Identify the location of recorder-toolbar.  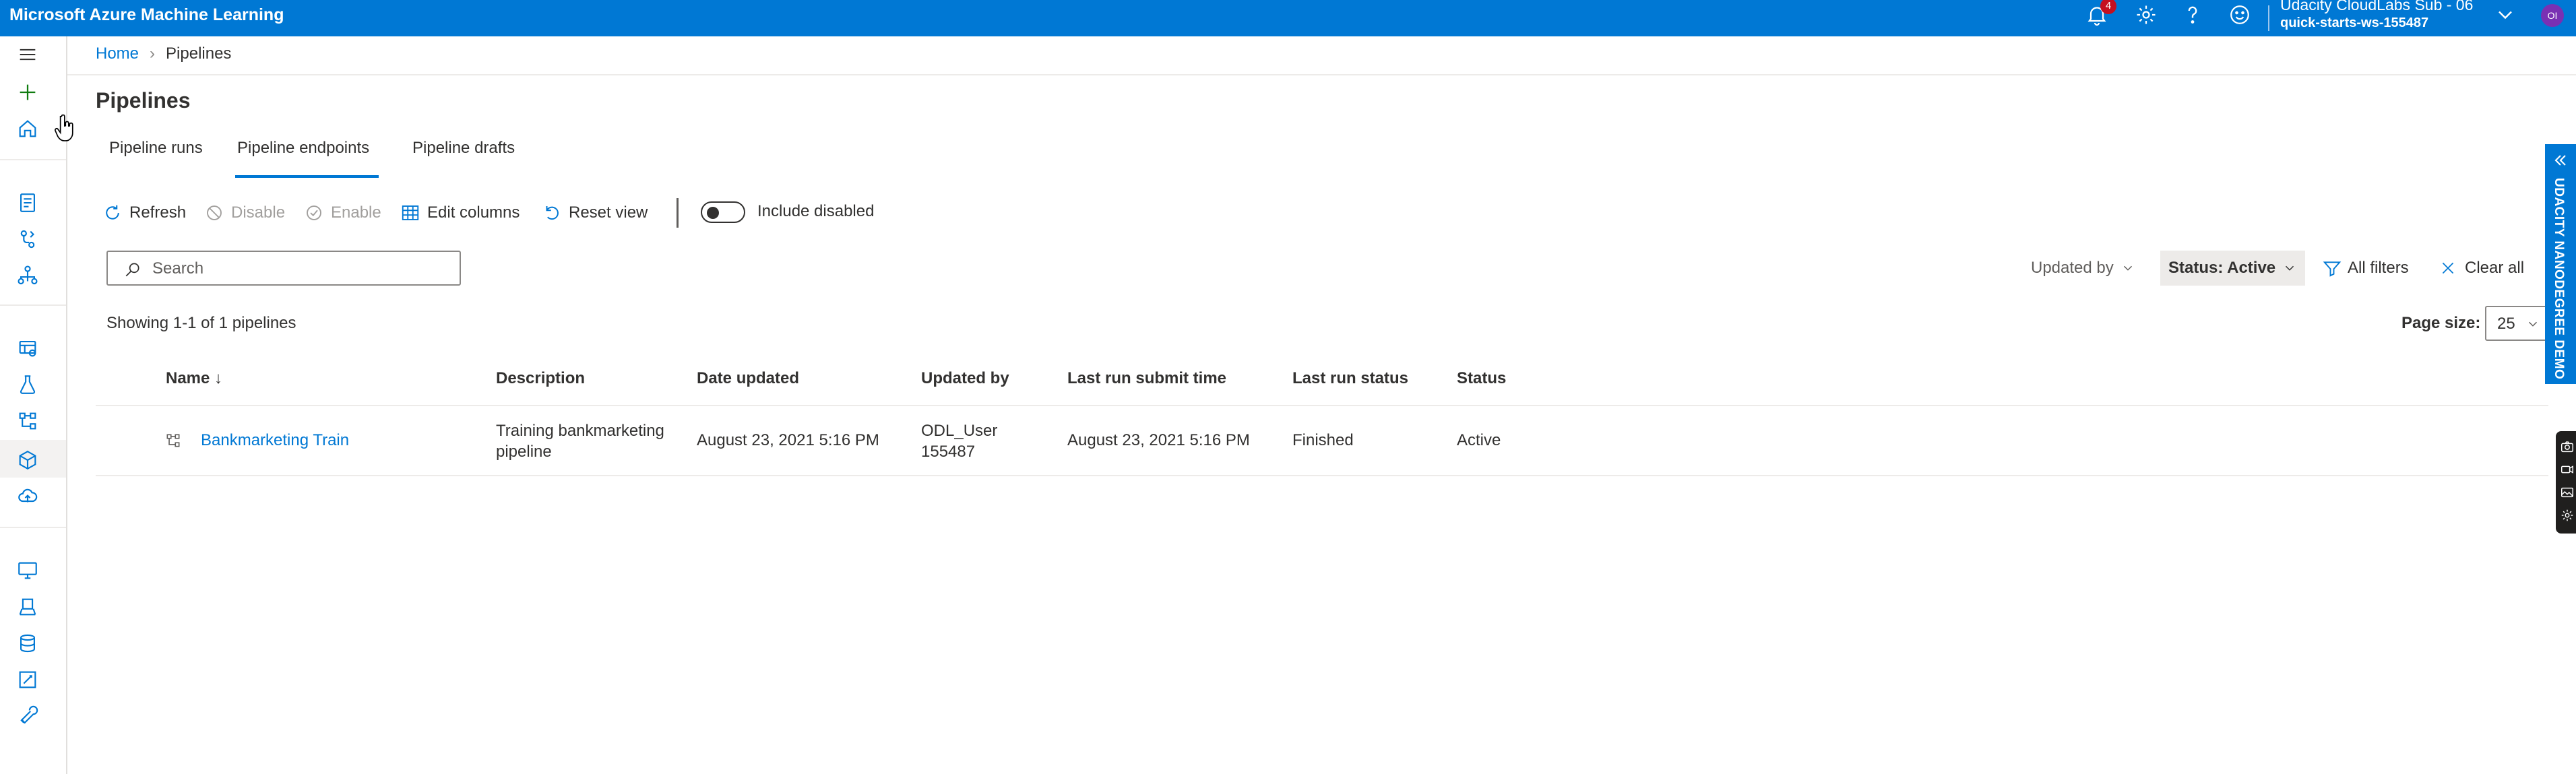
(2566, 482).